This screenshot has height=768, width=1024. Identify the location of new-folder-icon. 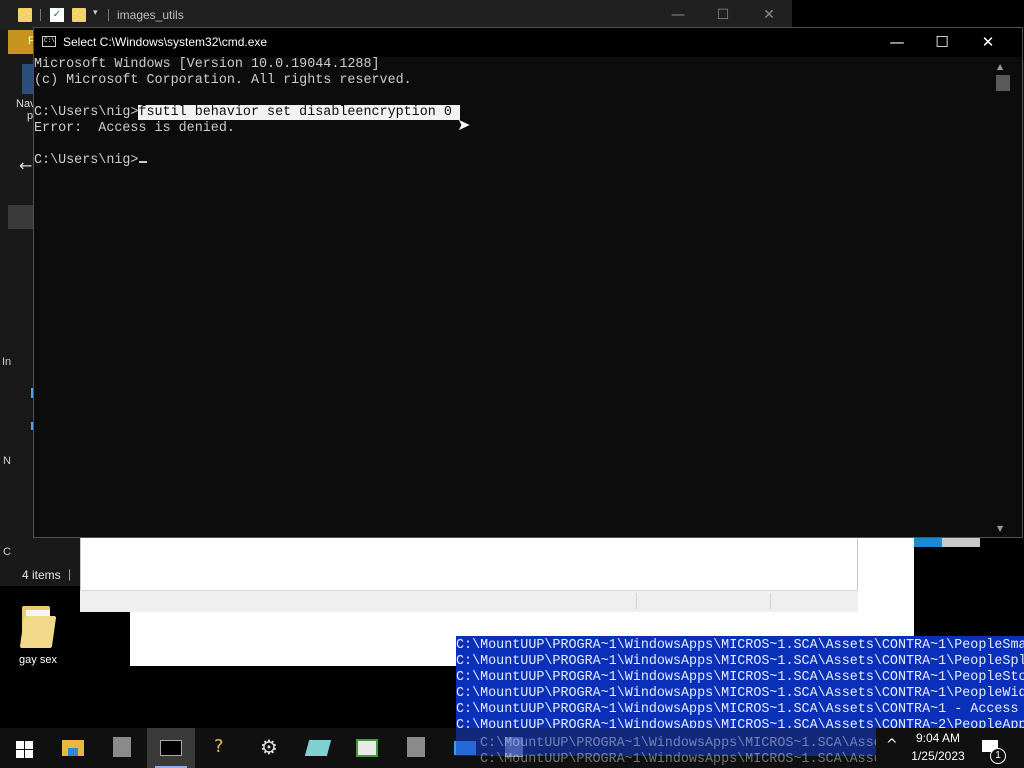
(79, 15).